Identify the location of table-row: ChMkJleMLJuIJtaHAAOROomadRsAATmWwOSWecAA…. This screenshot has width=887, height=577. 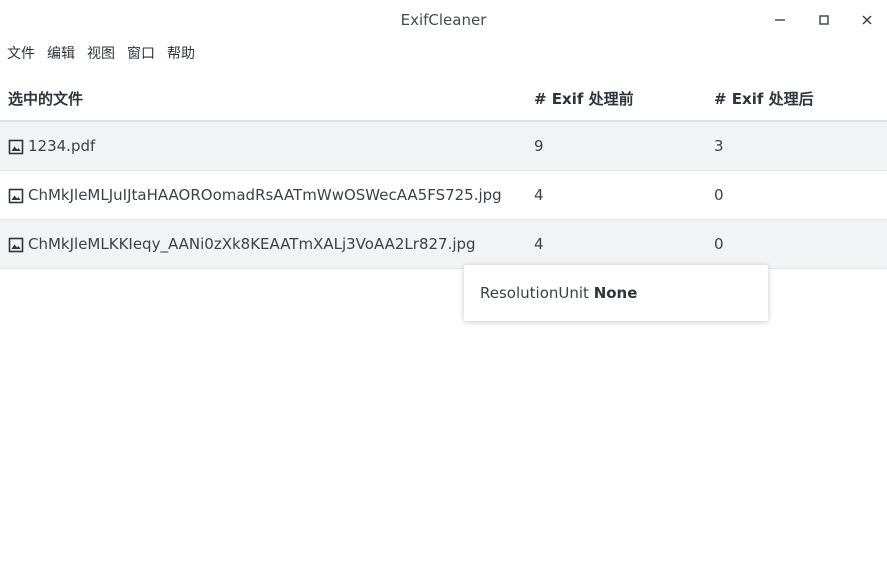
(443, 195).